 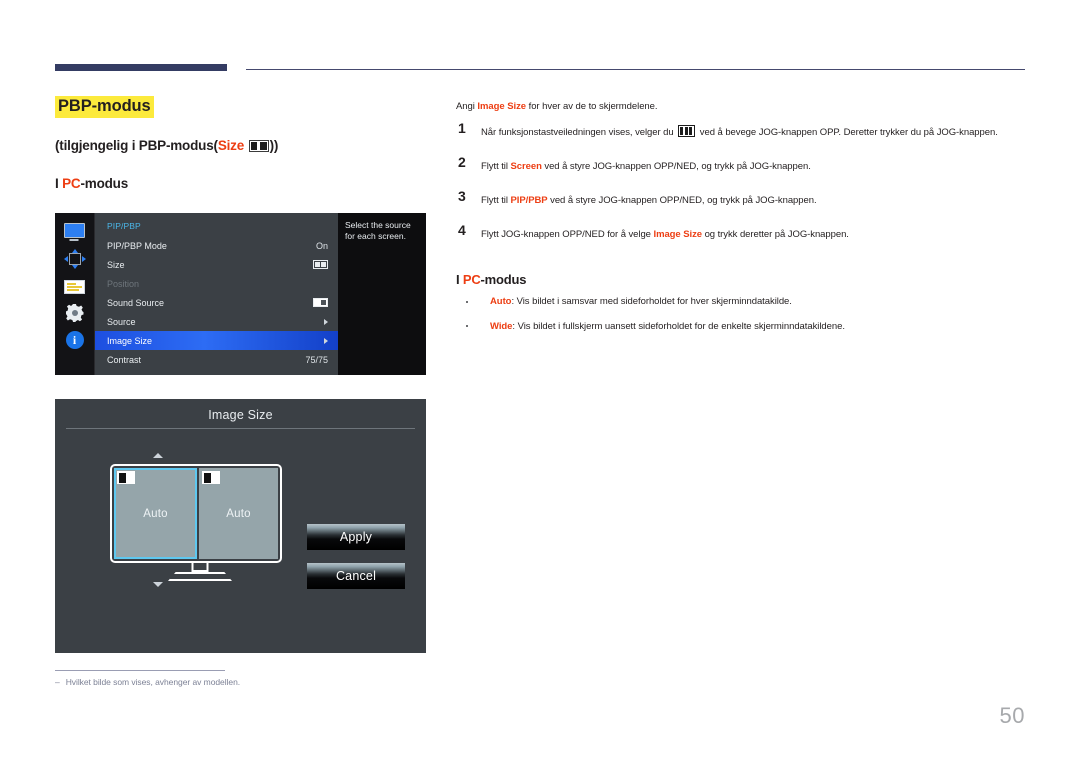 I want to click on step-highlight: PIP/PBP, so click(x=529, y=200).